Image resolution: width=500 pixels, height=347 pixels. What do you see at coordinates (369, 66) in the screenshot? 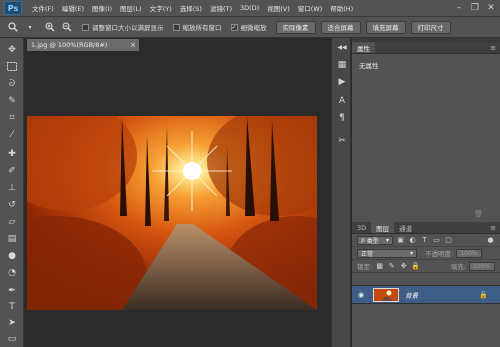
I see `no-properties-text: 无属性` at bounding box center [369, 66].